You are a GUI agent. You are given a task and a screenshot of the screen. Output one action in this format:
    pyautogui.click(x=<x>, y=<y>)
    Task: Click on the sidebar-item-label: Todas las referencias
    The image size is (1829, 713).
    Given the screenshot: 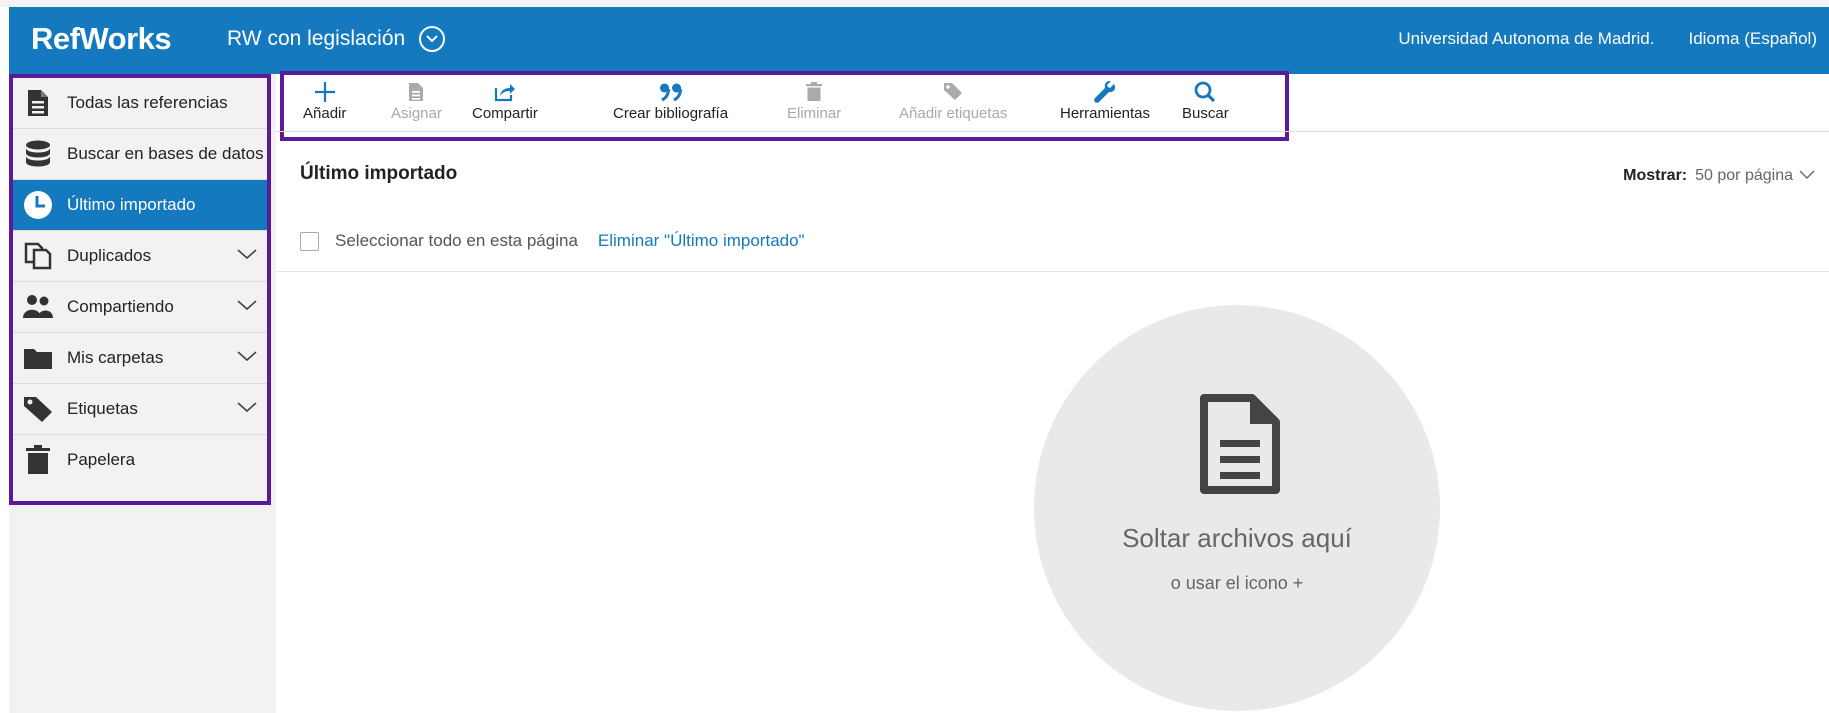 What is the action you would take?
    pyautogui.click(x=147, y=102)
    